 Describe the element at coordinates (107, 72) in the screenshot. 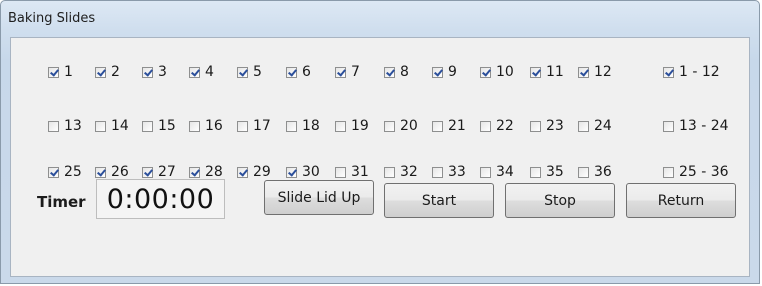

I see `slide-checkbox: 2` at that location.